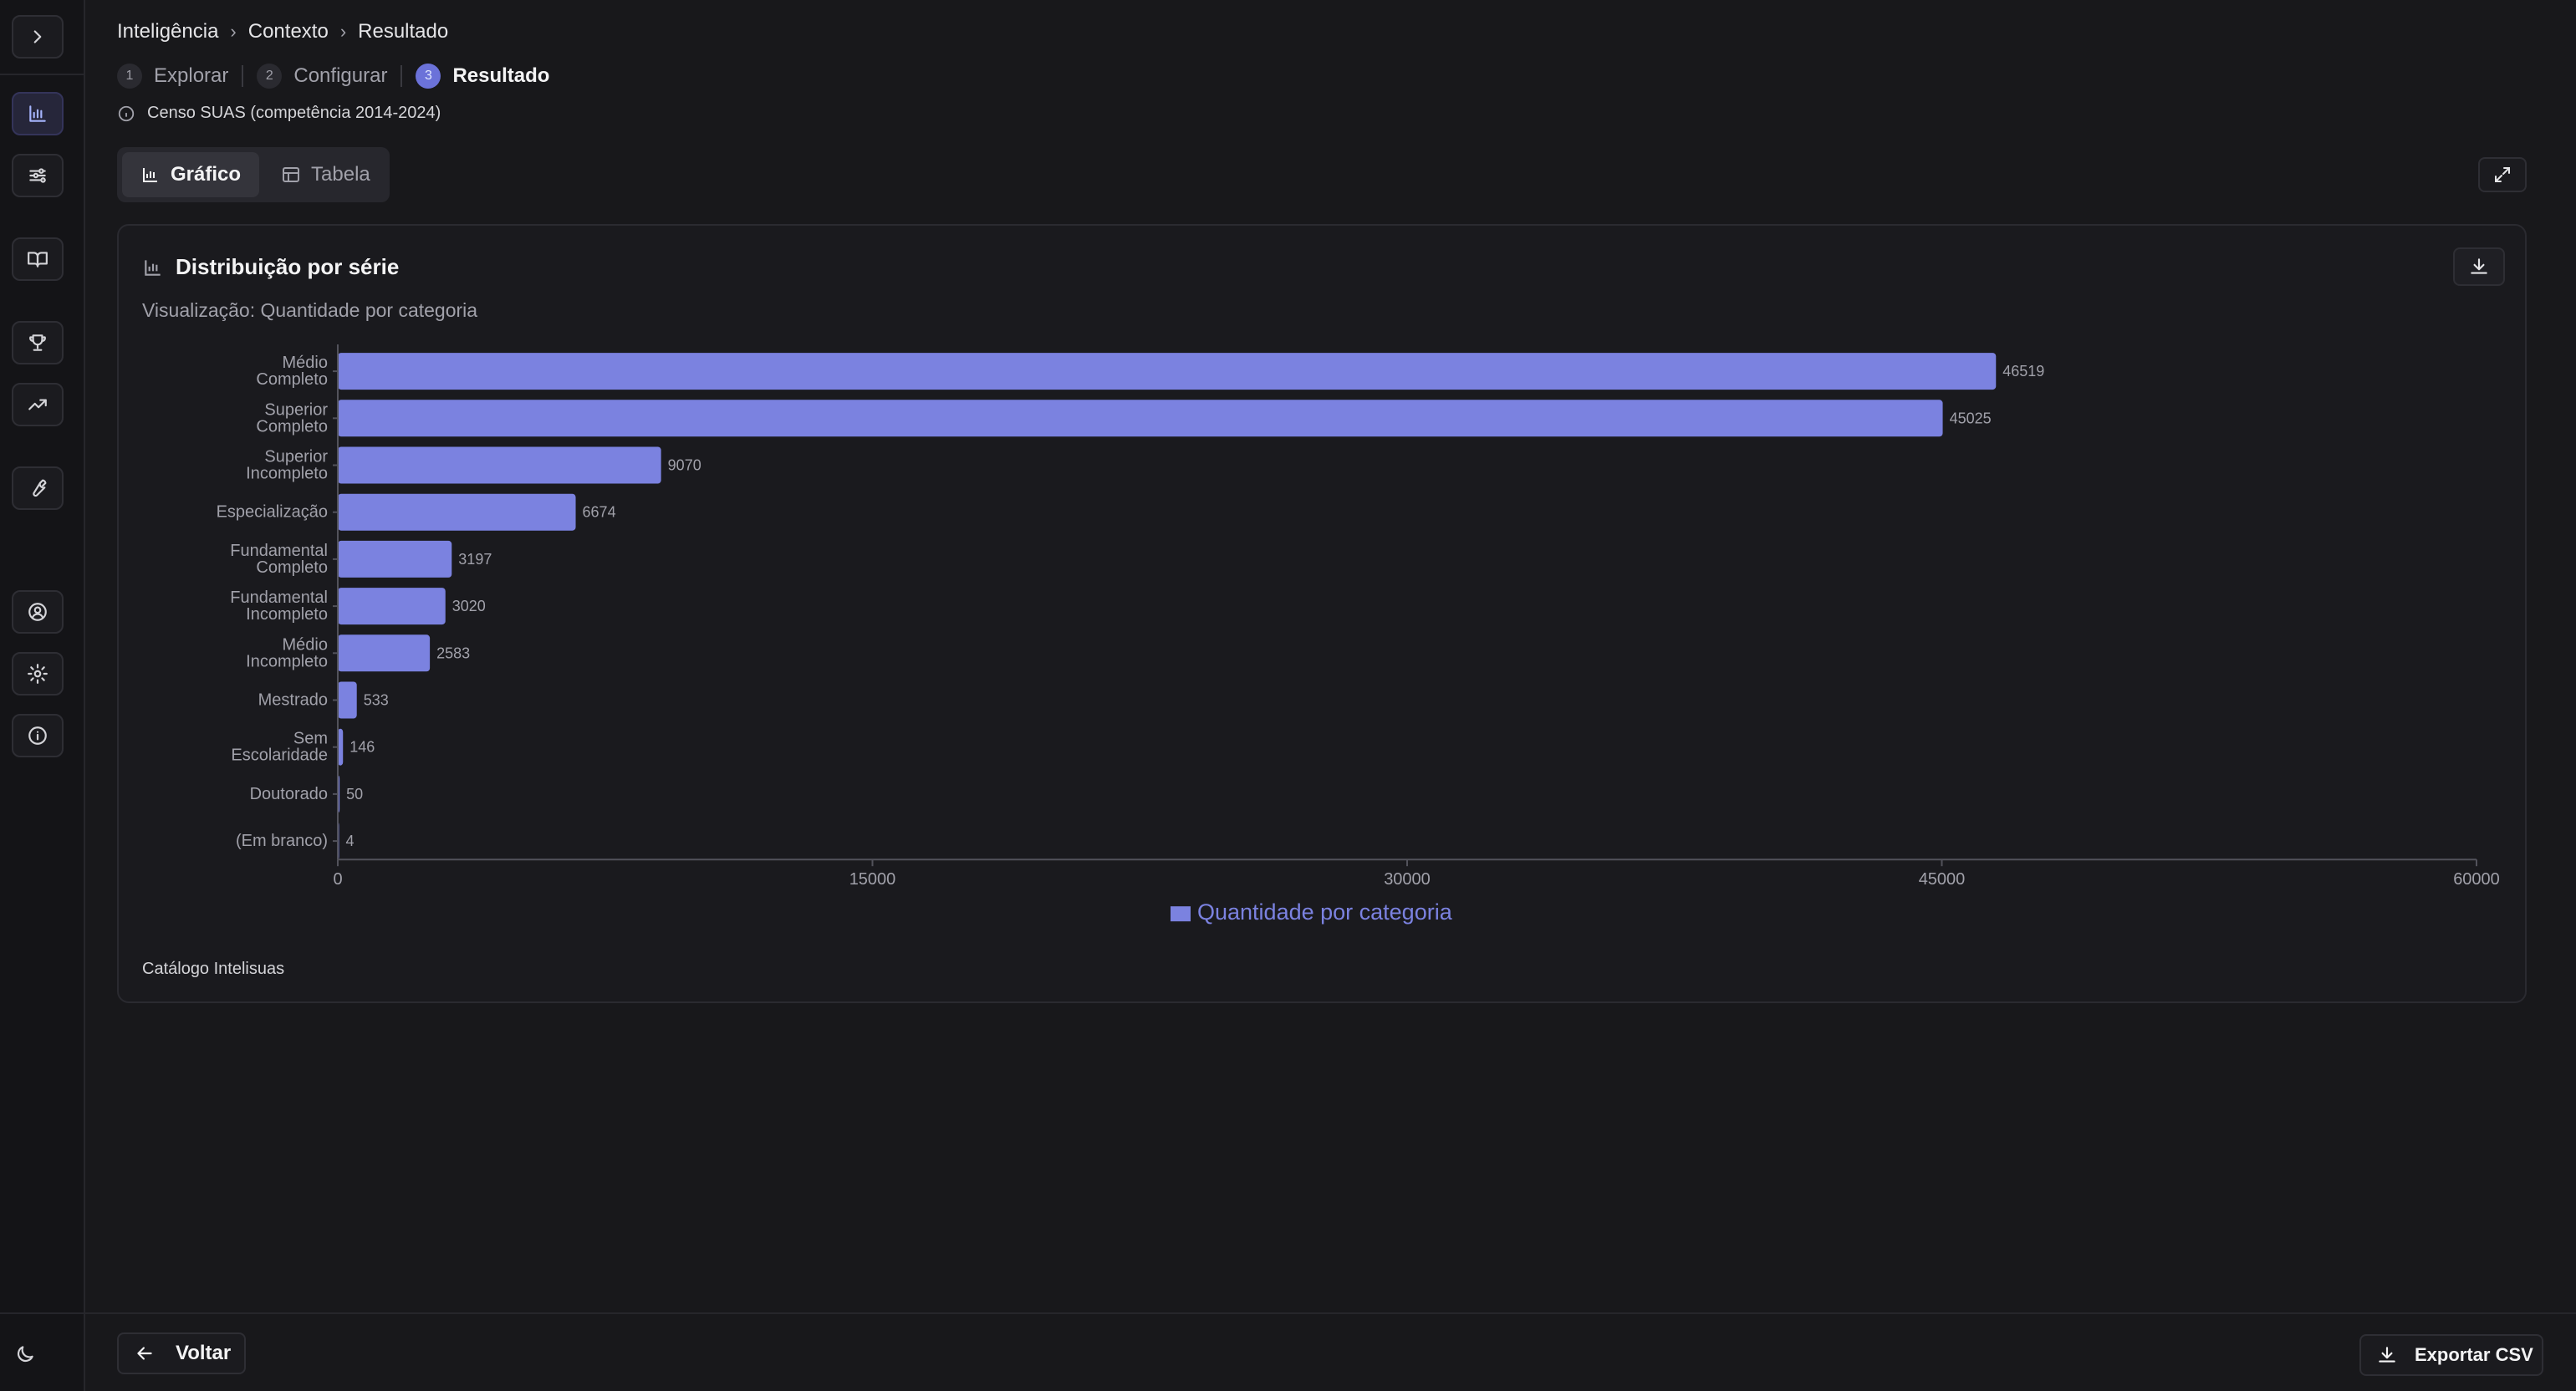 The width and height of the screenshot is (2576, 1391). Describe the element at coordinates (340, 75) in the screenshot. I see `step-label: Configurar` at that location.